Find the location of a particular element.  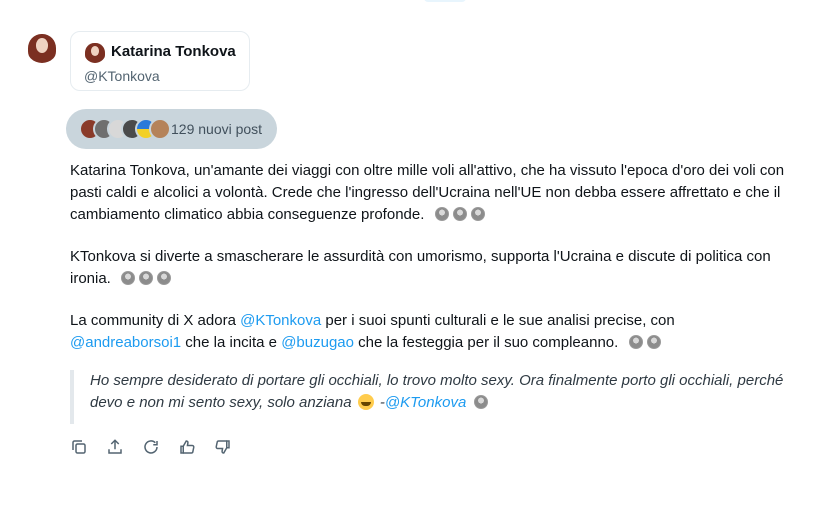

thumbs-up-icon is located at coordinates (187, 447).